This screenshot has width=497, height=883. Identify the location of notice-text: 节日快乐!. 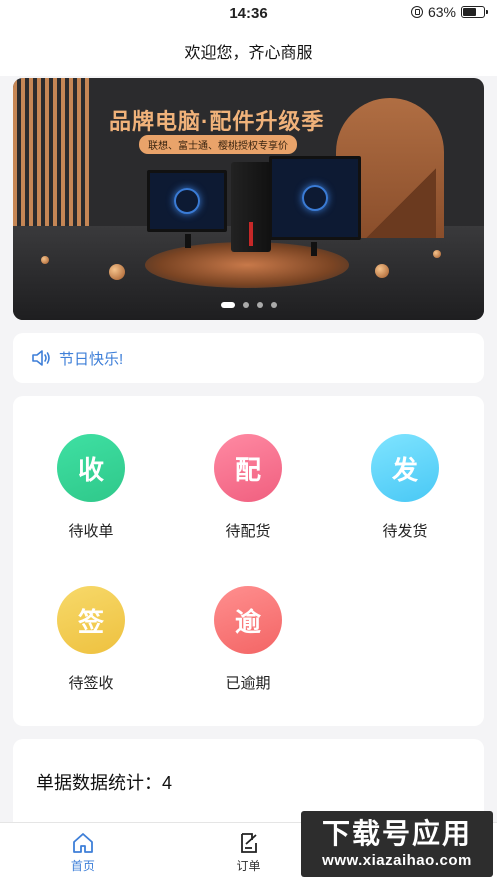
(91, 359).